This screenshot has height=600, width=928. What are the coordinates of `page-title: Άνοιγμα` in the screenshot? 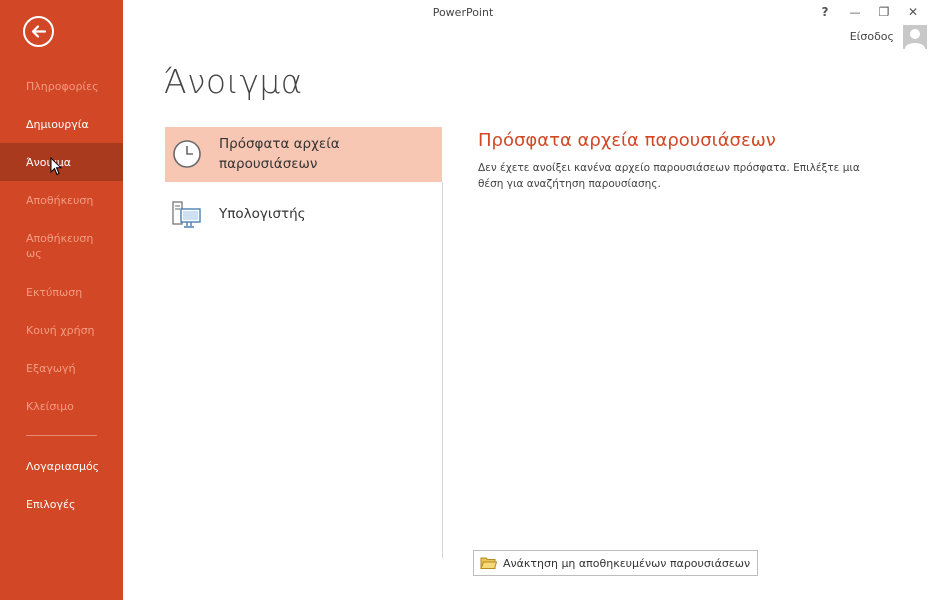 It's located at (233, 81).